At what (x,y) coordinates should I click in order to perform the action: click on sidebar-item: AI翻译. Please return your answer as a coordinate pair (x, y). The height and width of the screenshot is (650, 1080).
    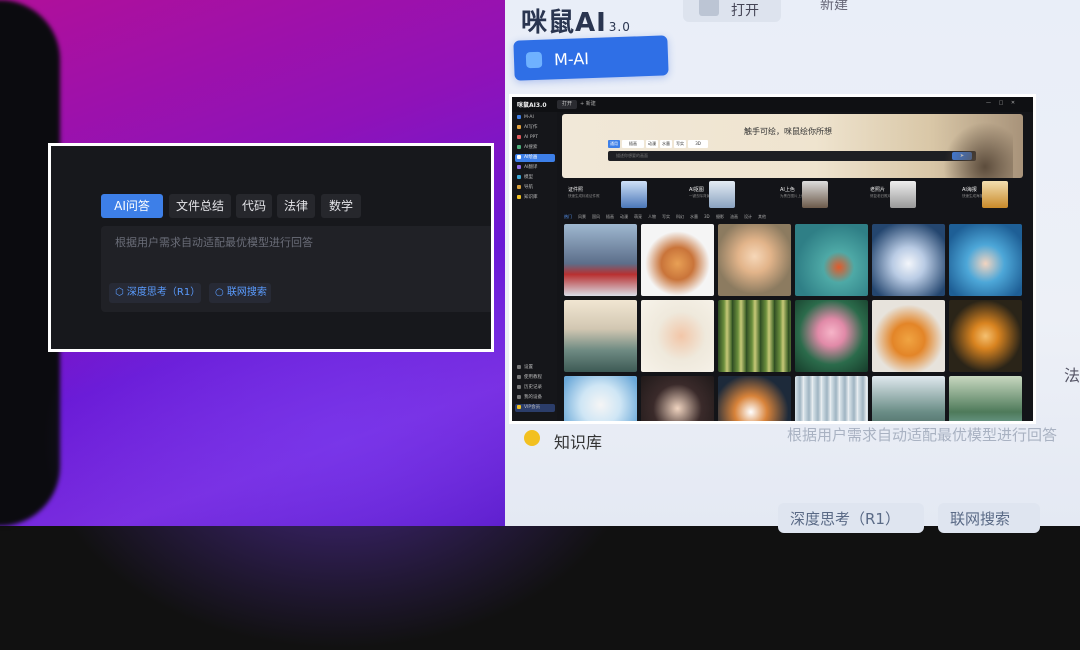
    Looking at the image, I should click on (535, 168).